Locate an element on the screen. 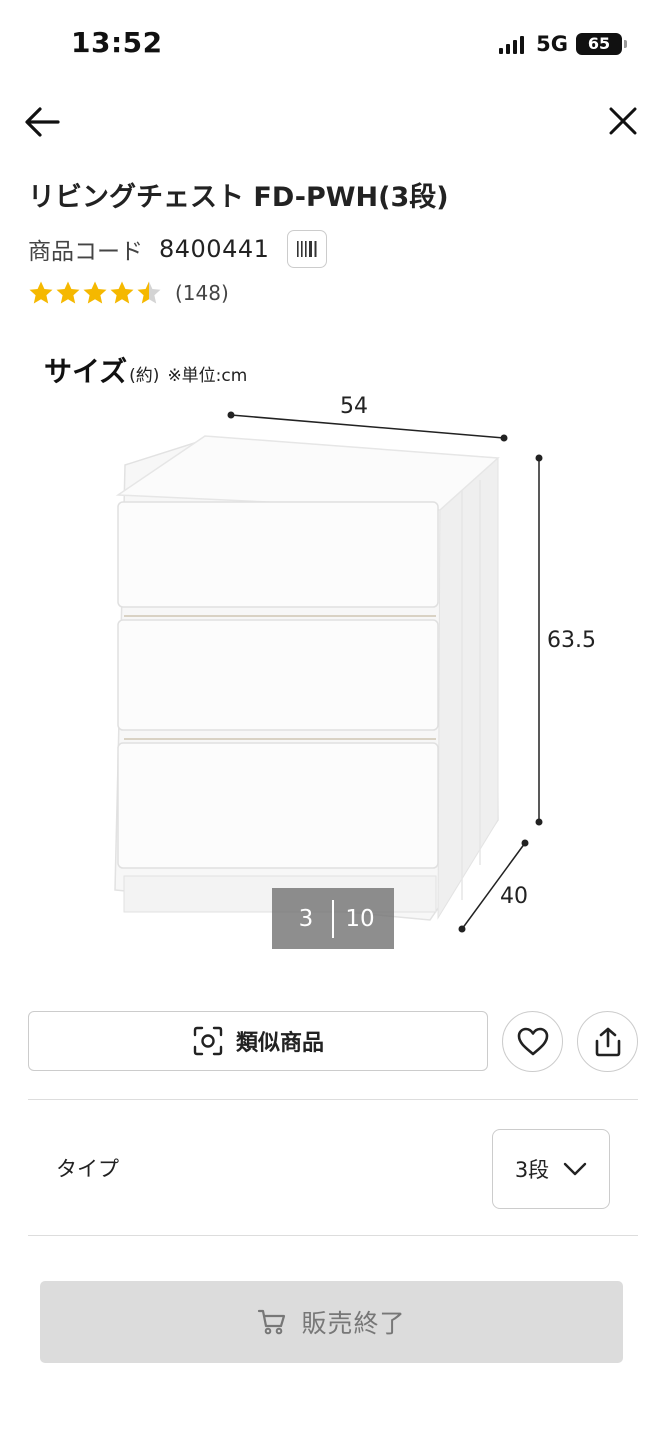  share-button is located at coordinates (607, 1041).